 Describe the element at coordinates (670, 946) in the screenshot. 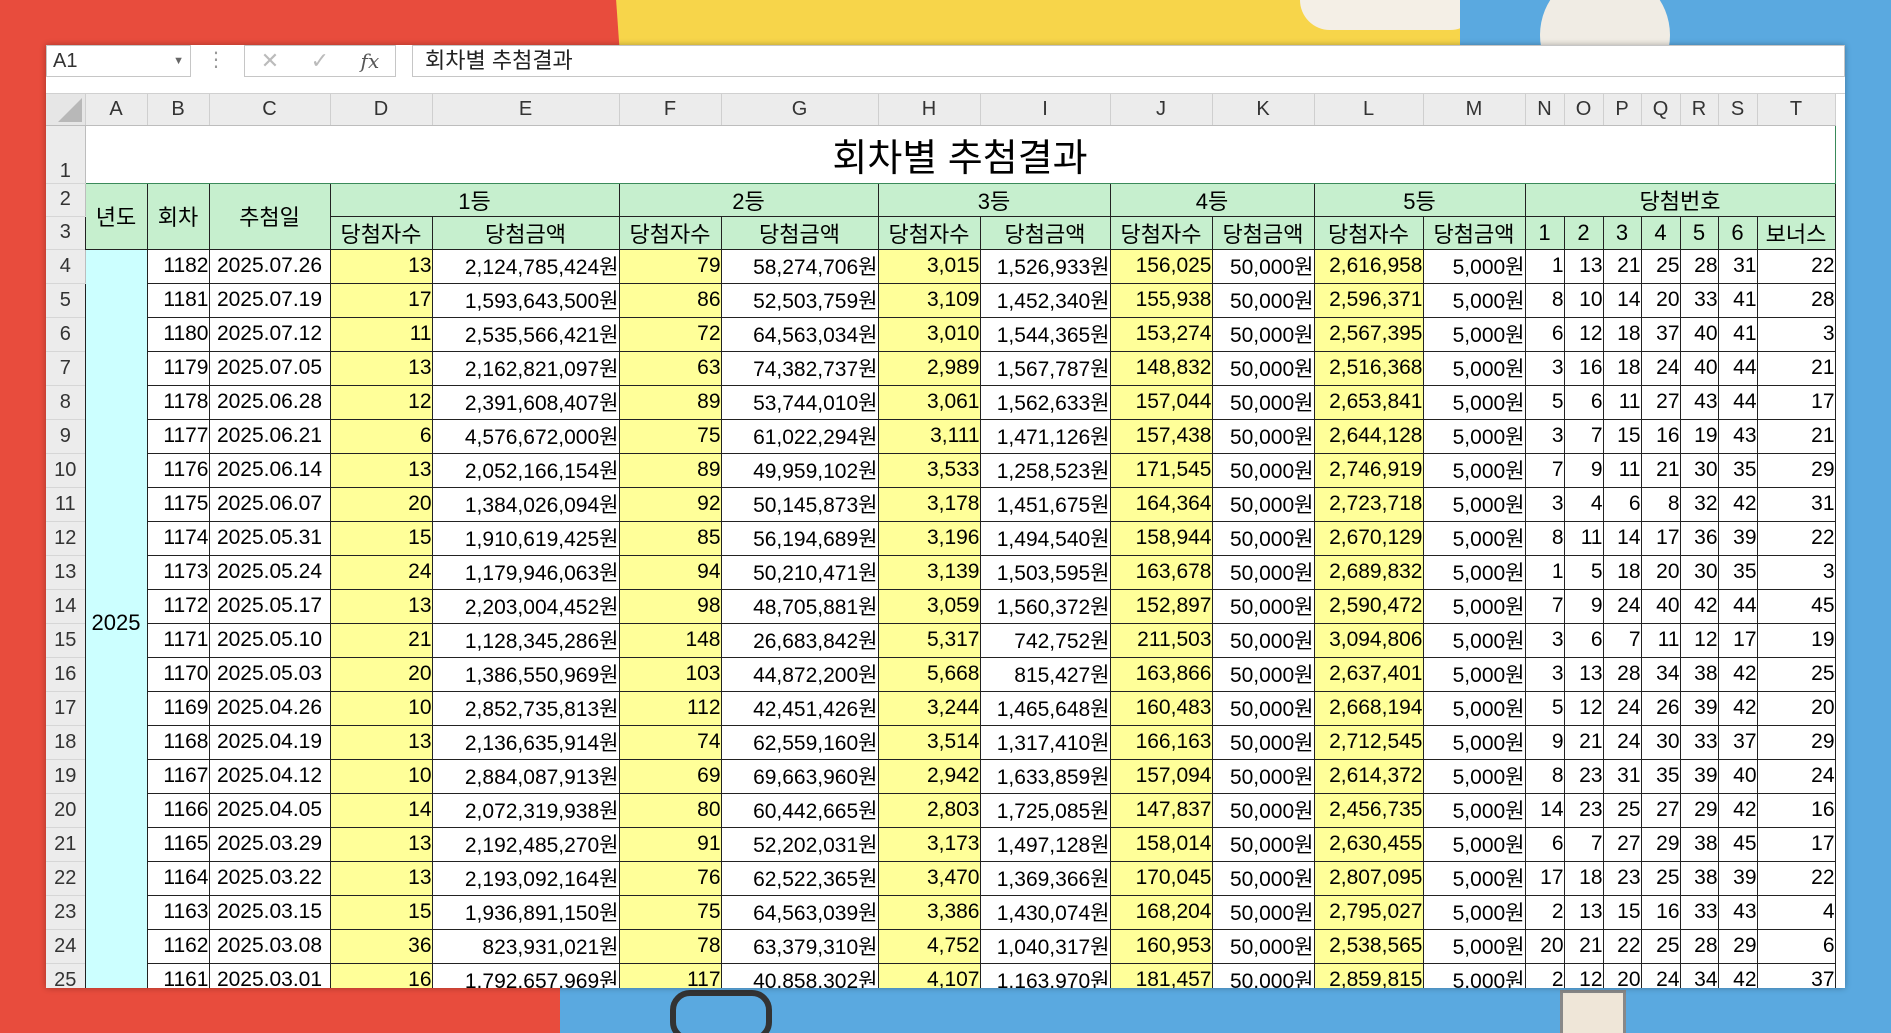

I see `winners-cell: 78` at that location.